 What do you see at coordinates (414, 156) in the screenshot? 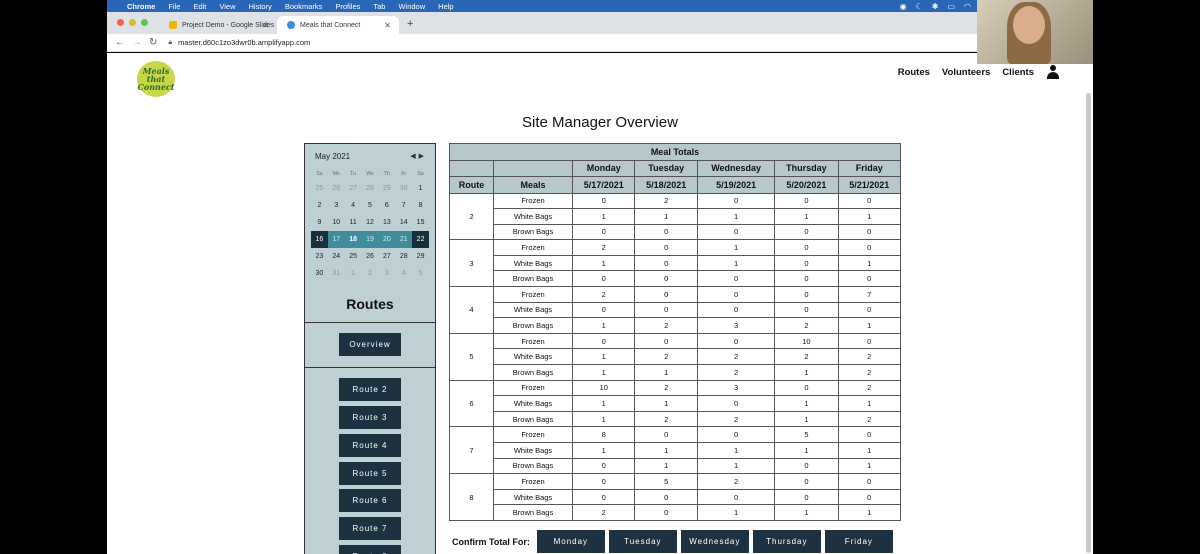
I see `prev-month-icon: ◀` at bounding box center [414, 156].